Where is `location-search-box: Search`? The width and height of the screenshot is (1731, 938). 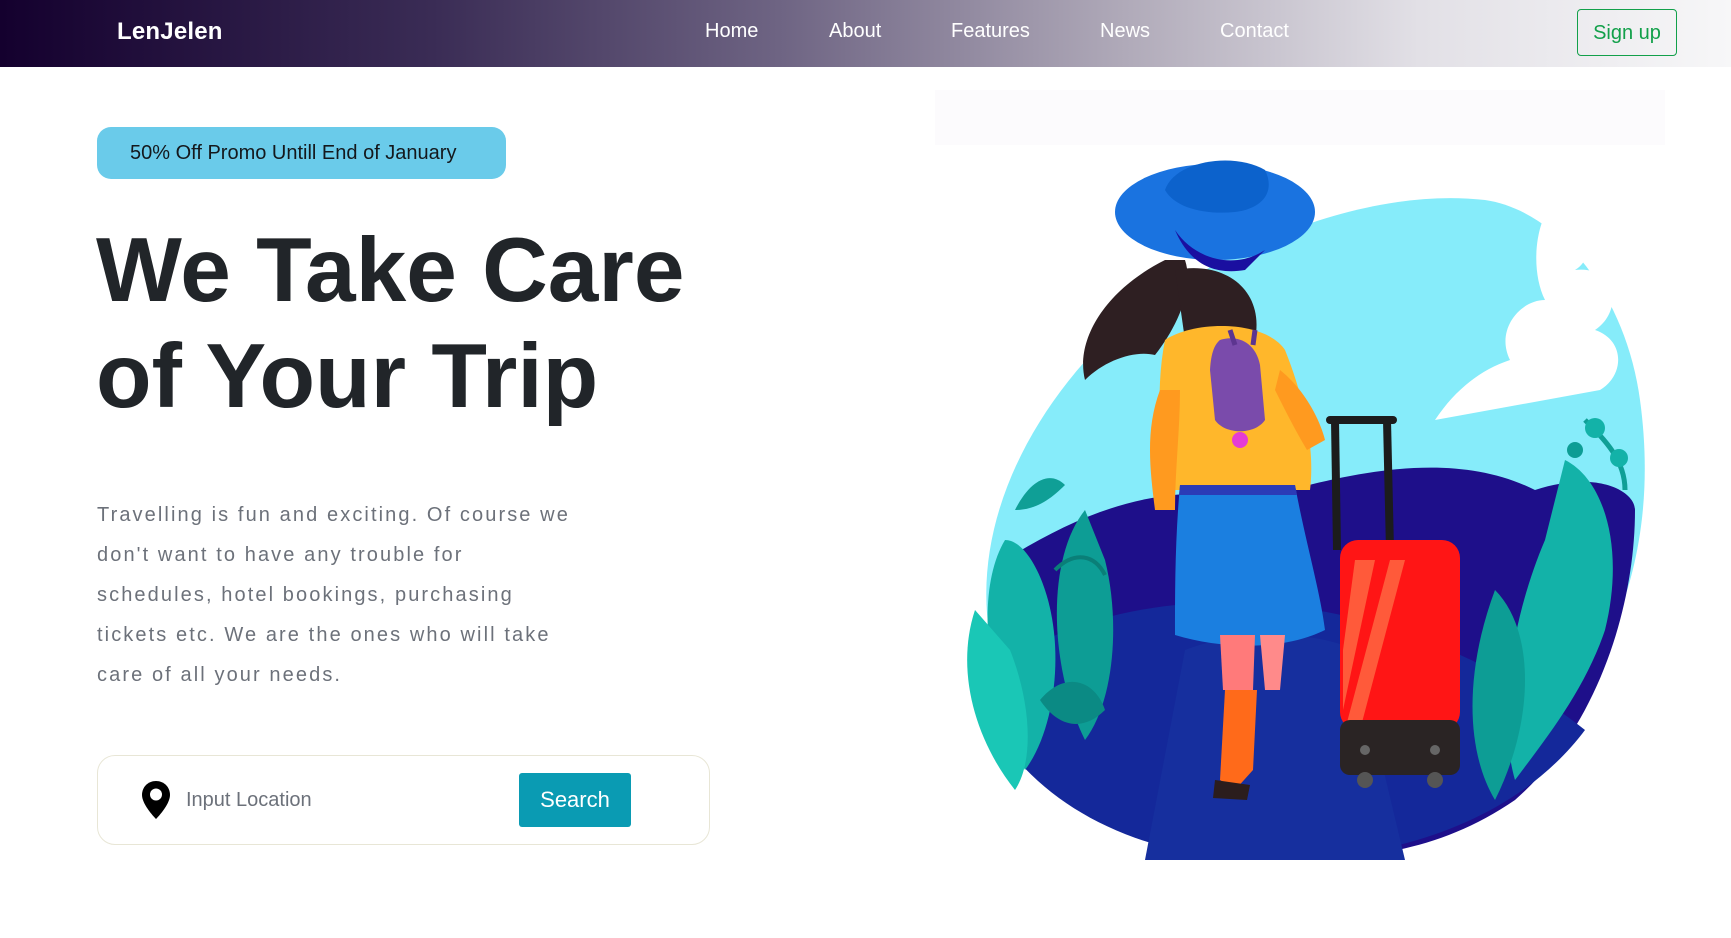 location-search-box: Search is located at coordinates (403, 800).